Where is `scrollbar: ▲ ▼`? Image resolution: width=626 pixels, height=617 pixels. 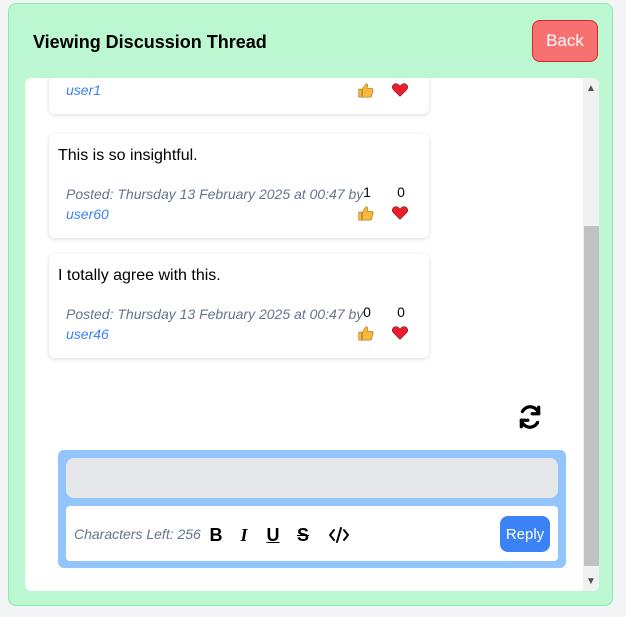 scrollbar: ▲ ▼ is located at coordinates (591, 334).